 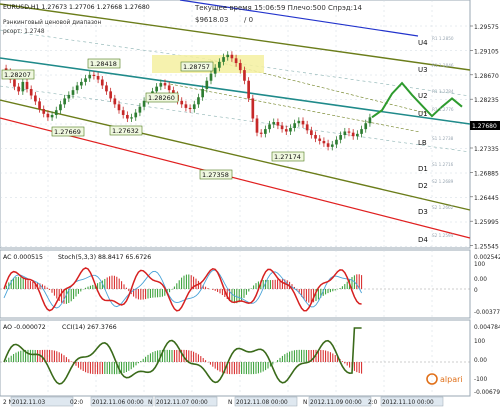 What do you see at coordinates (67, 132) in the screenshot?
I see `price-label-text: 1.27669` at bounding box center [67, 132].